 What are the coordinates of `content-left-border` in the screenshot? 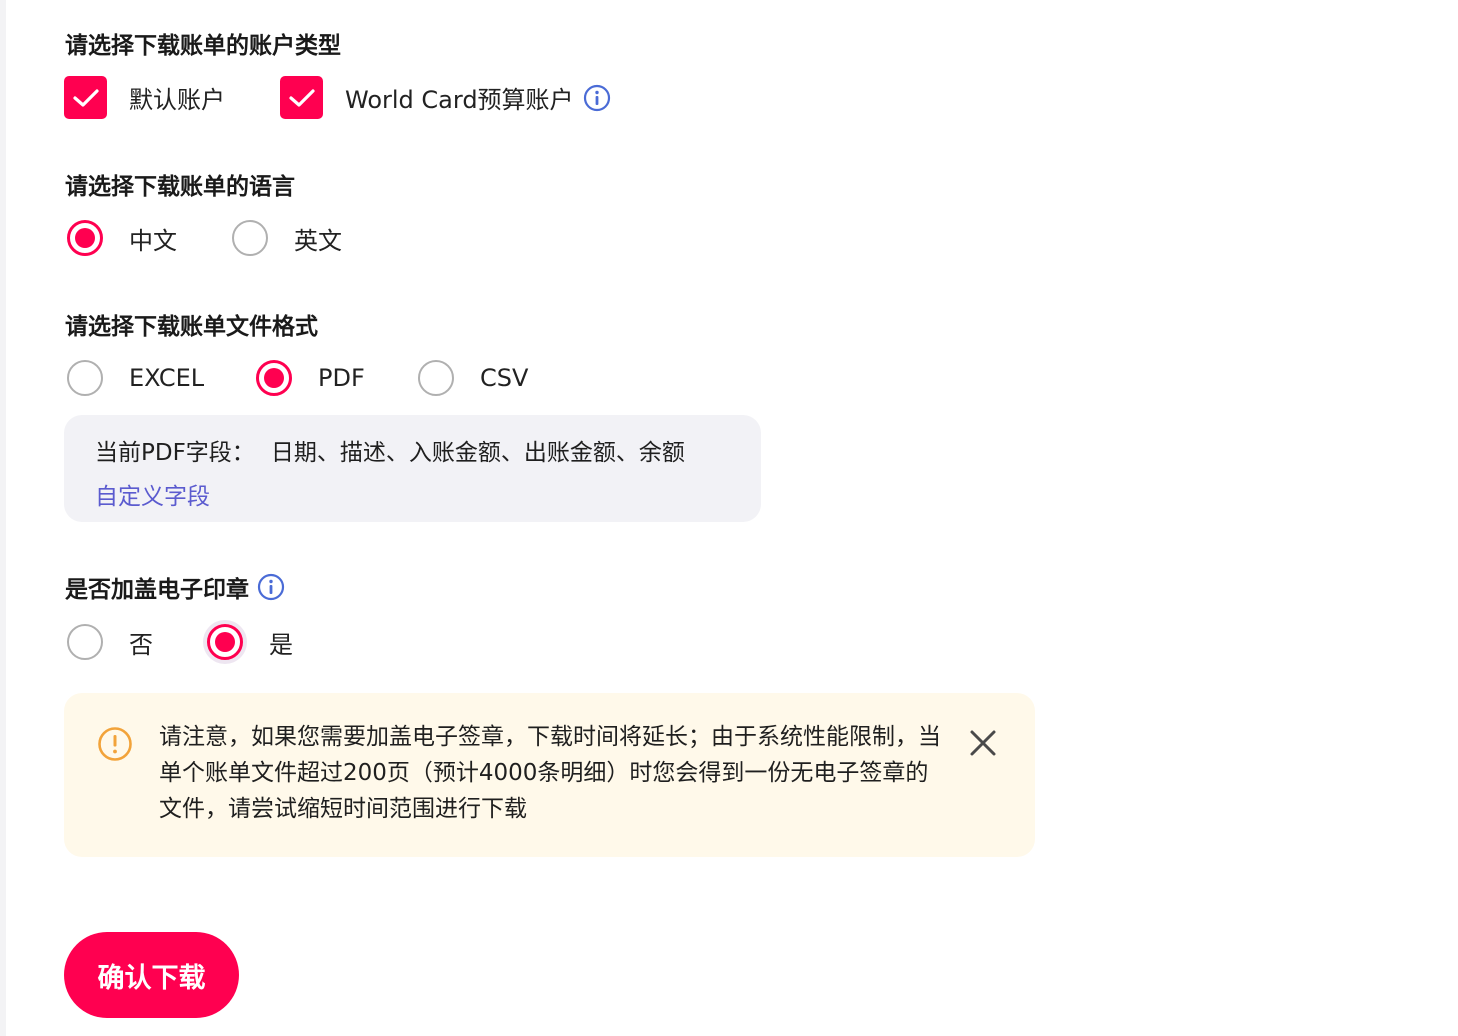 It's located at (3, 518).